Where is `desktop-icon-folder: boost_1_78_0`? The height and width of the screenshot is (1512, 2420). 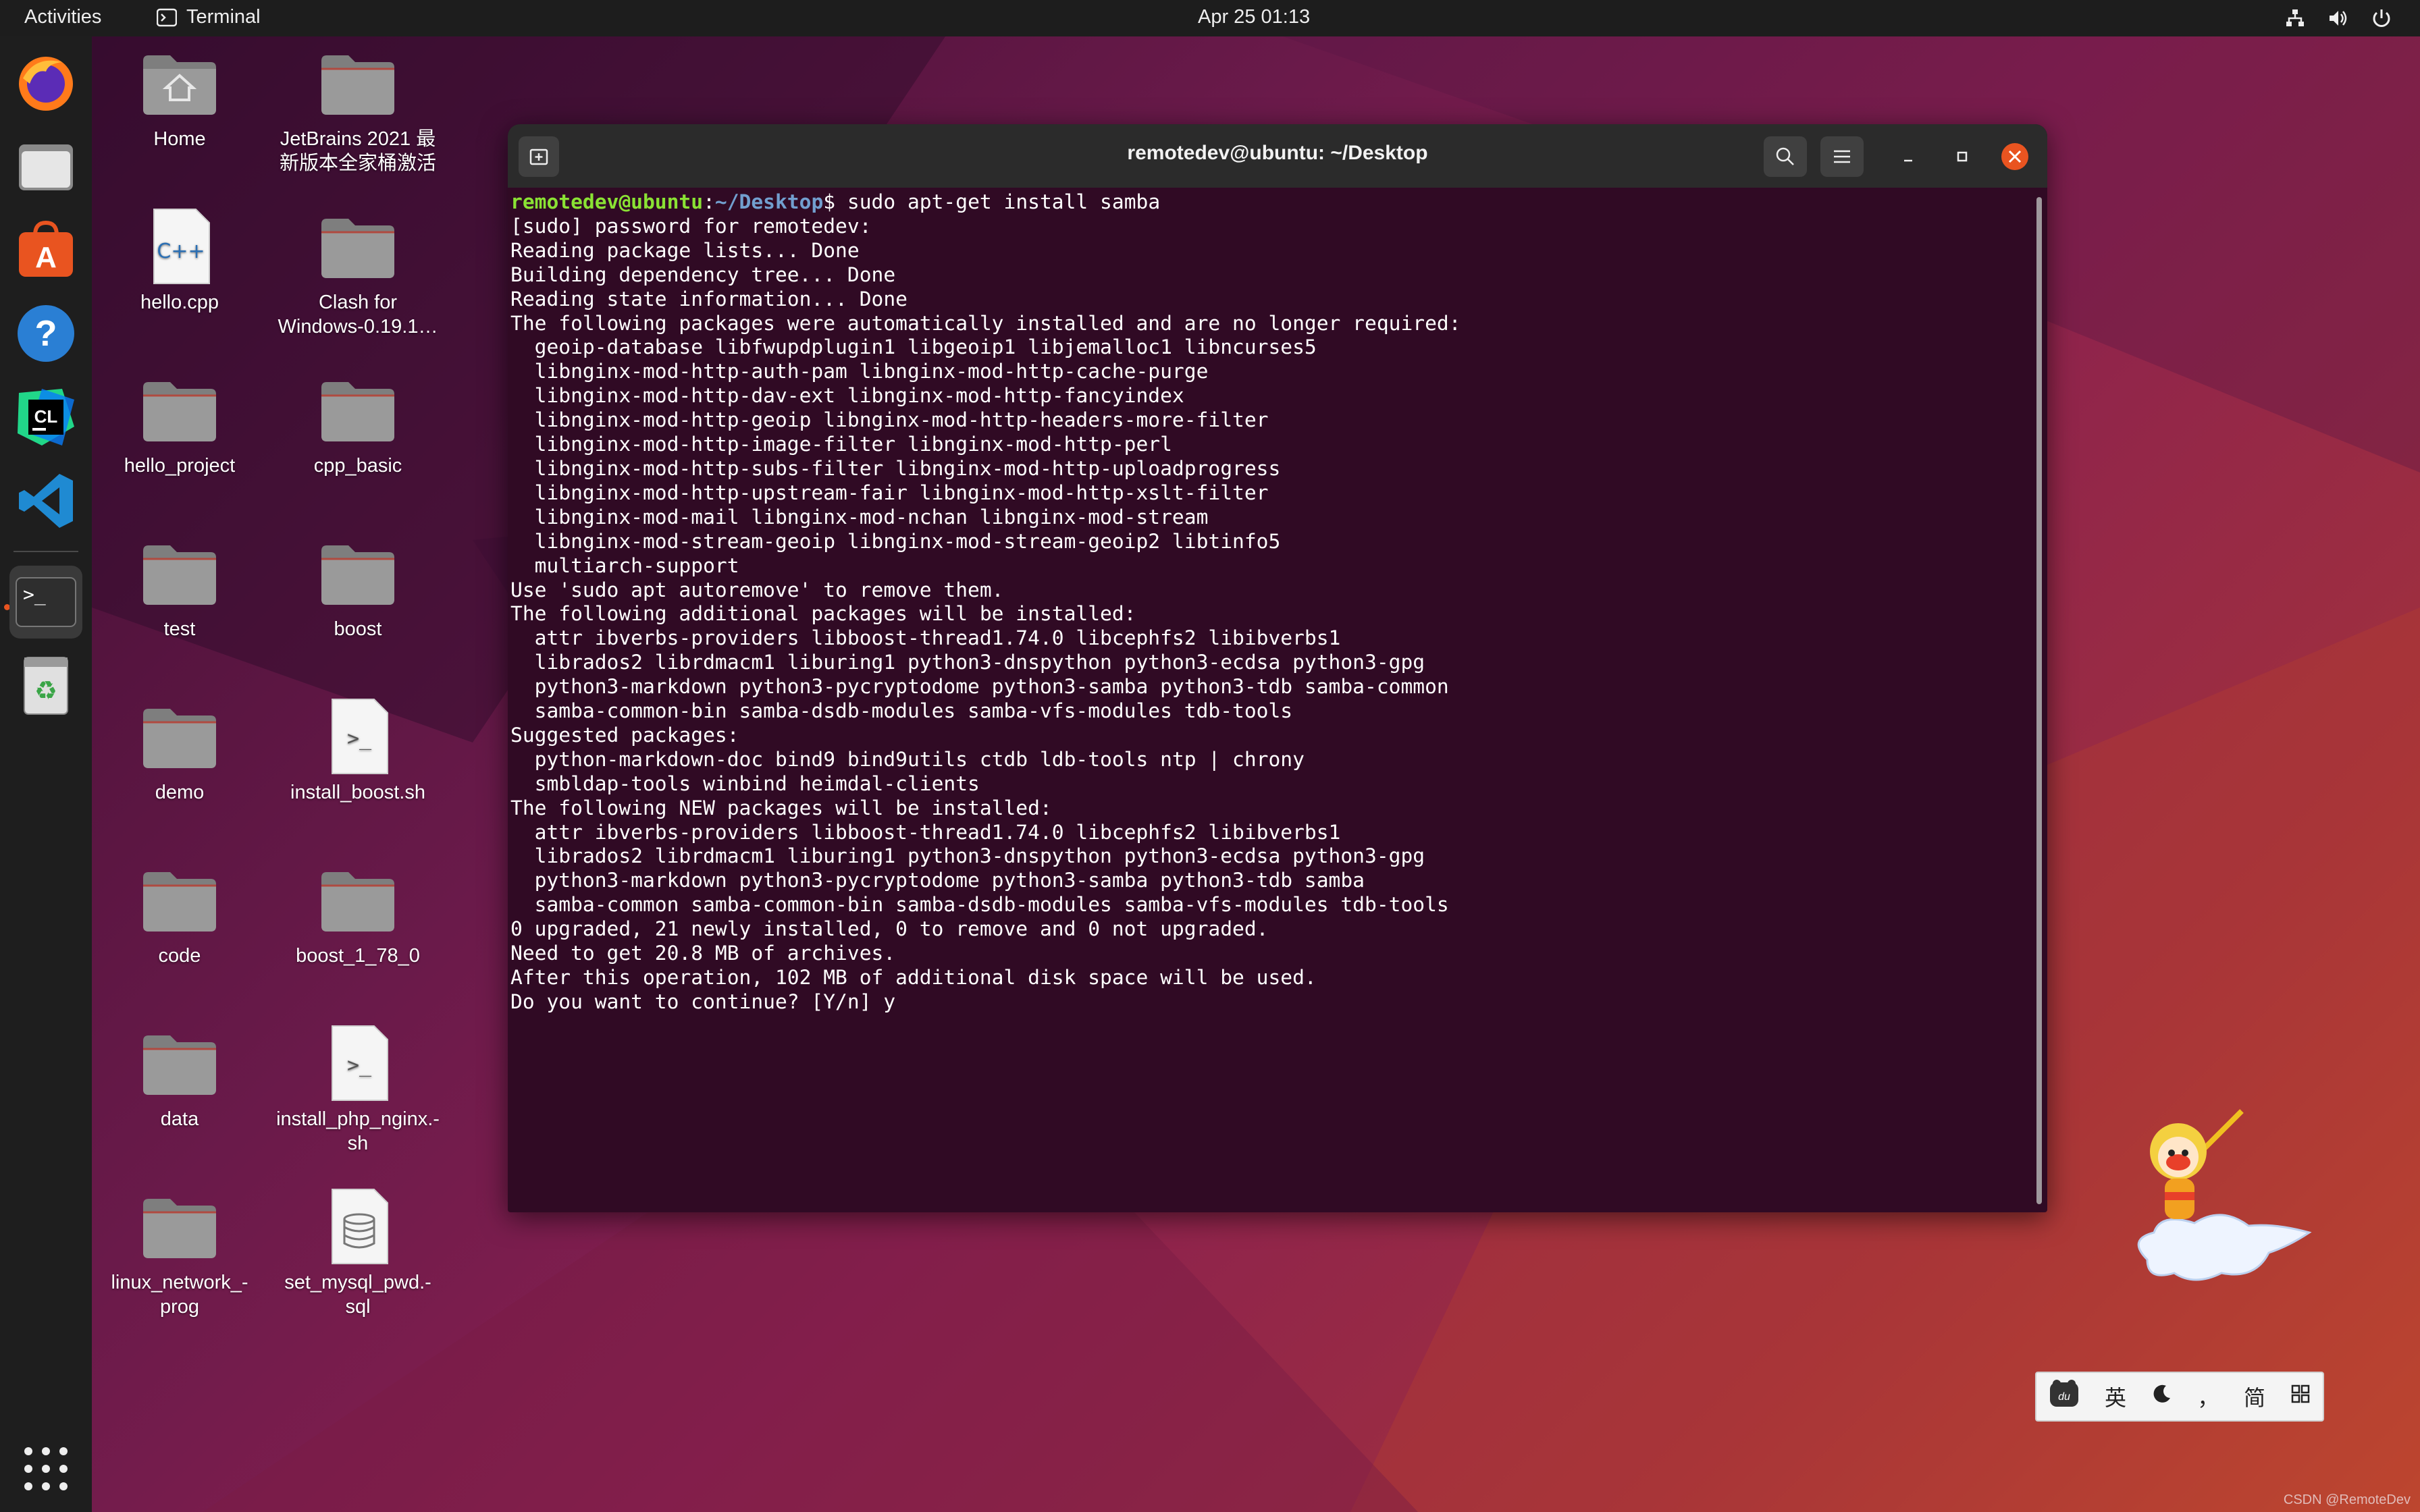 desktop-icon-folder: boost_1_78_0 is located at coordinates (358, 914).